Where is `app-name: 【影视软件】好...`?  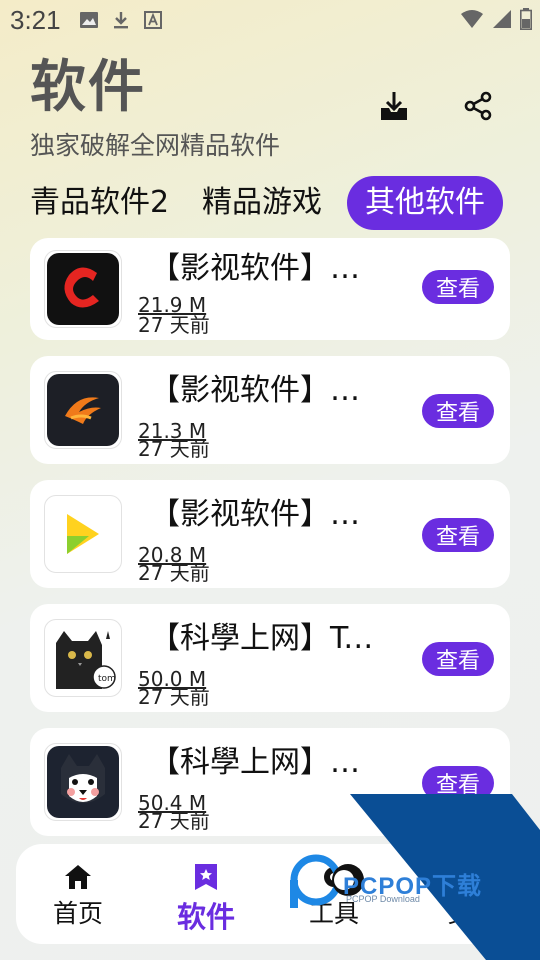 app-name: 【影视软件】好... is located at coordinates (268, 514).